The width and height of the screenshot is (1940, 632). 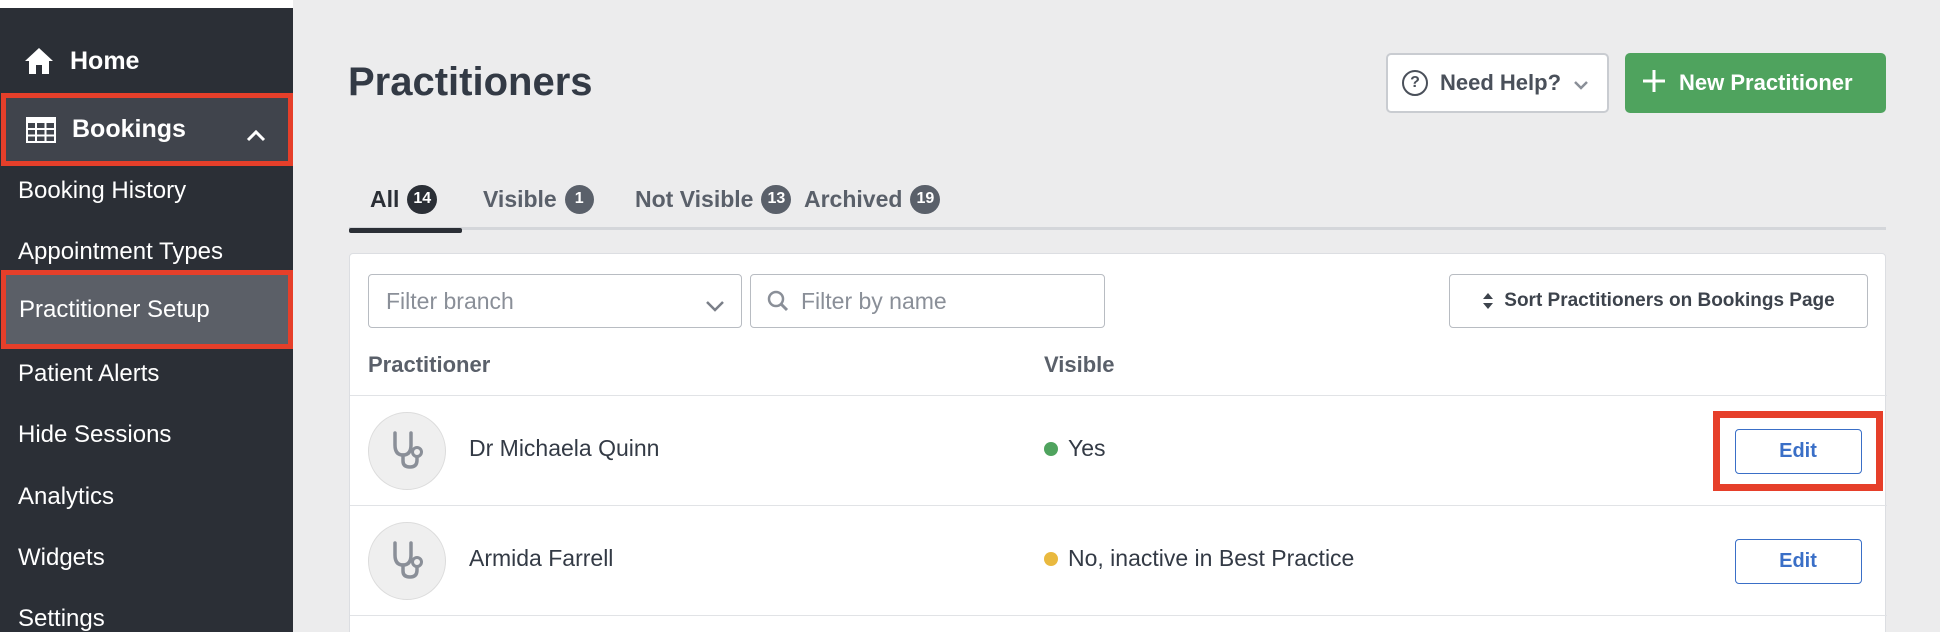 What do you see at coordinates (853, 198) in the screenshot?
I see `tab-label: Archived` at bounding box center [853, 198].